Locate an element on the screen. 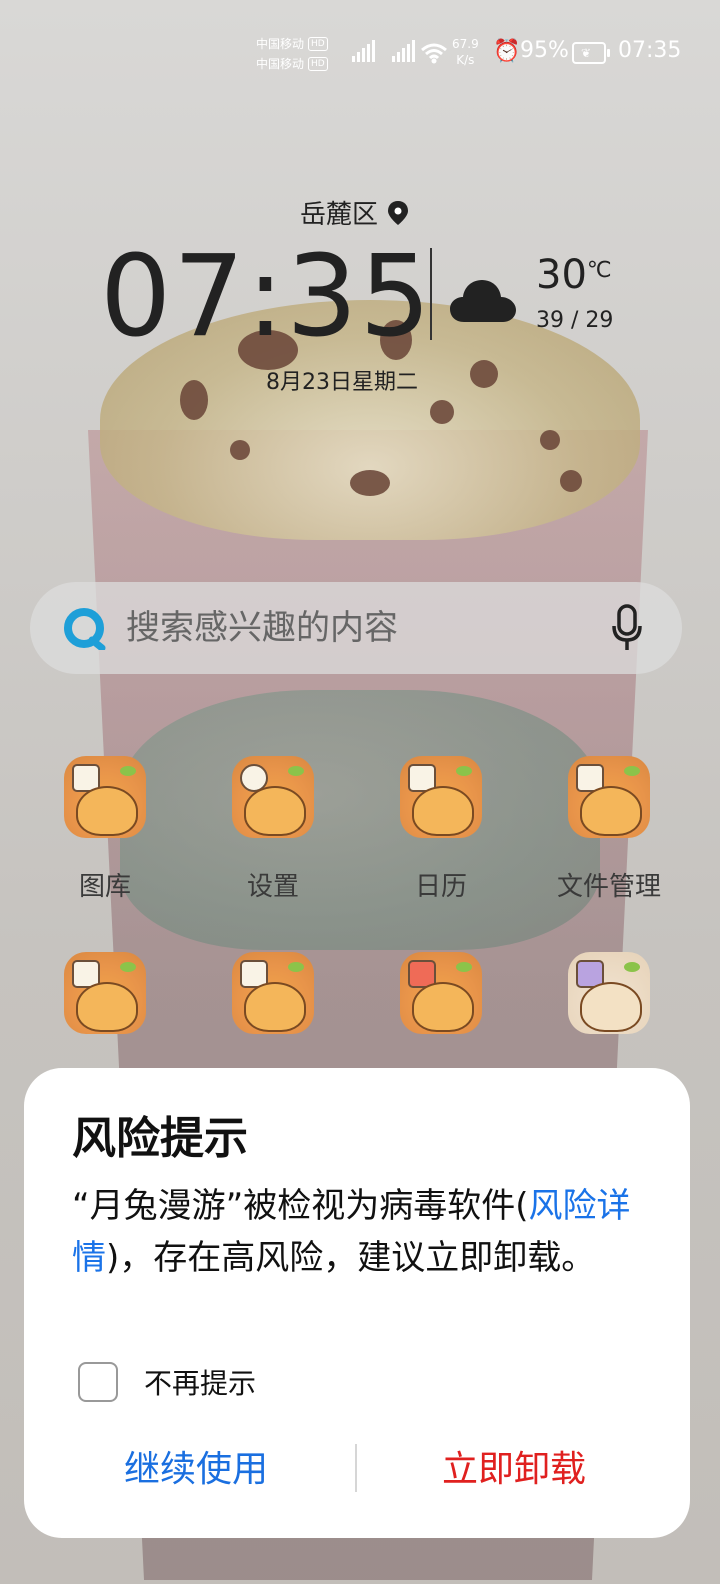  status-bar: 中国移动 HD 中国移动 HD 67.9 K/s ⏰ 95% ❦ 07:35 is located at coordinates (360, 52).